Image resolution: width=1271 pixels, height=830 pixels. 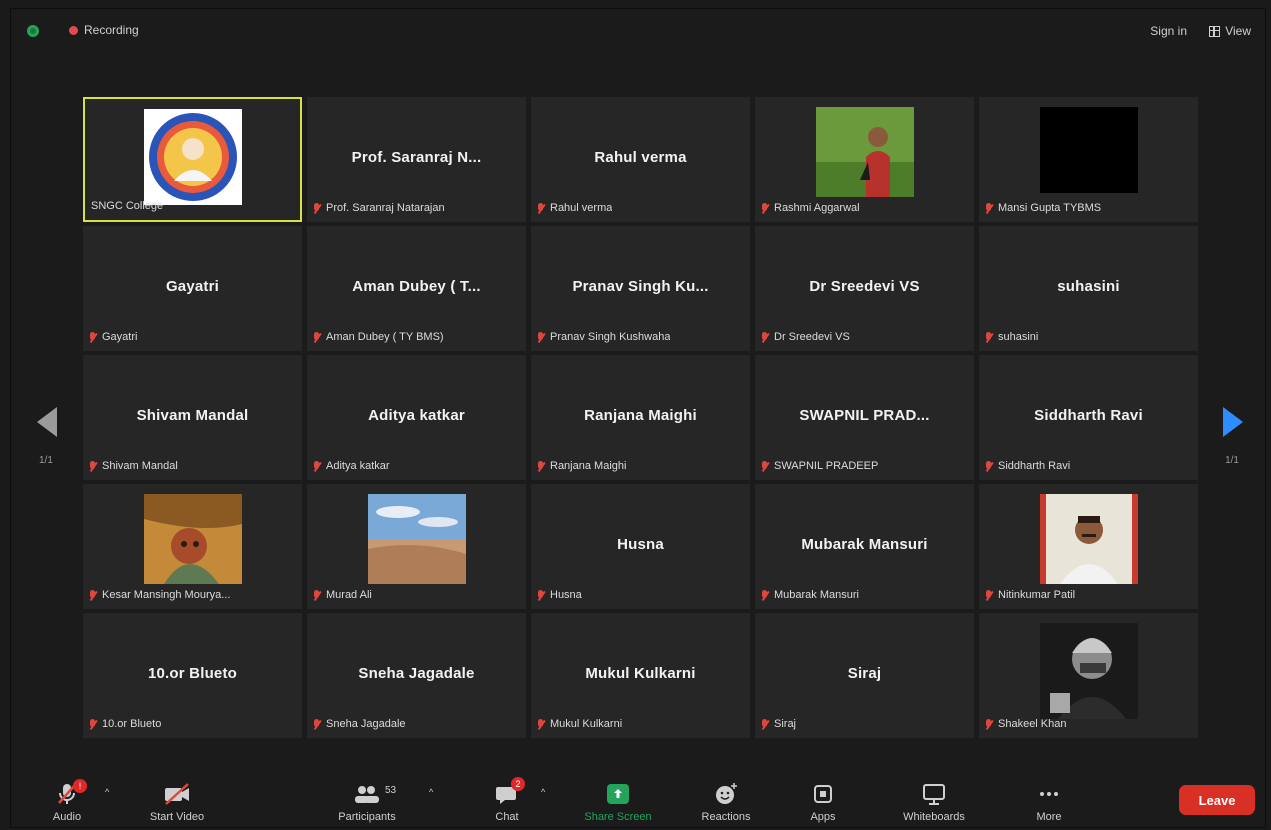 What do you see at coordinates (127, 206) in the screenshot?
I see `participant-name-text: SNGC College` at bounding box center [127, 206].